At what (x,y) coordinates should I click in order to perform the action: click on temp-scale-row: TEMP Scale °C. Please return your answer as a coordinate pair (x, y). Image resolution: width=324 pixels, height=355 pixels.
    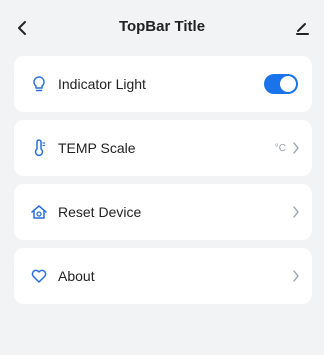
    Looking at the image, I should click on (163, 148).